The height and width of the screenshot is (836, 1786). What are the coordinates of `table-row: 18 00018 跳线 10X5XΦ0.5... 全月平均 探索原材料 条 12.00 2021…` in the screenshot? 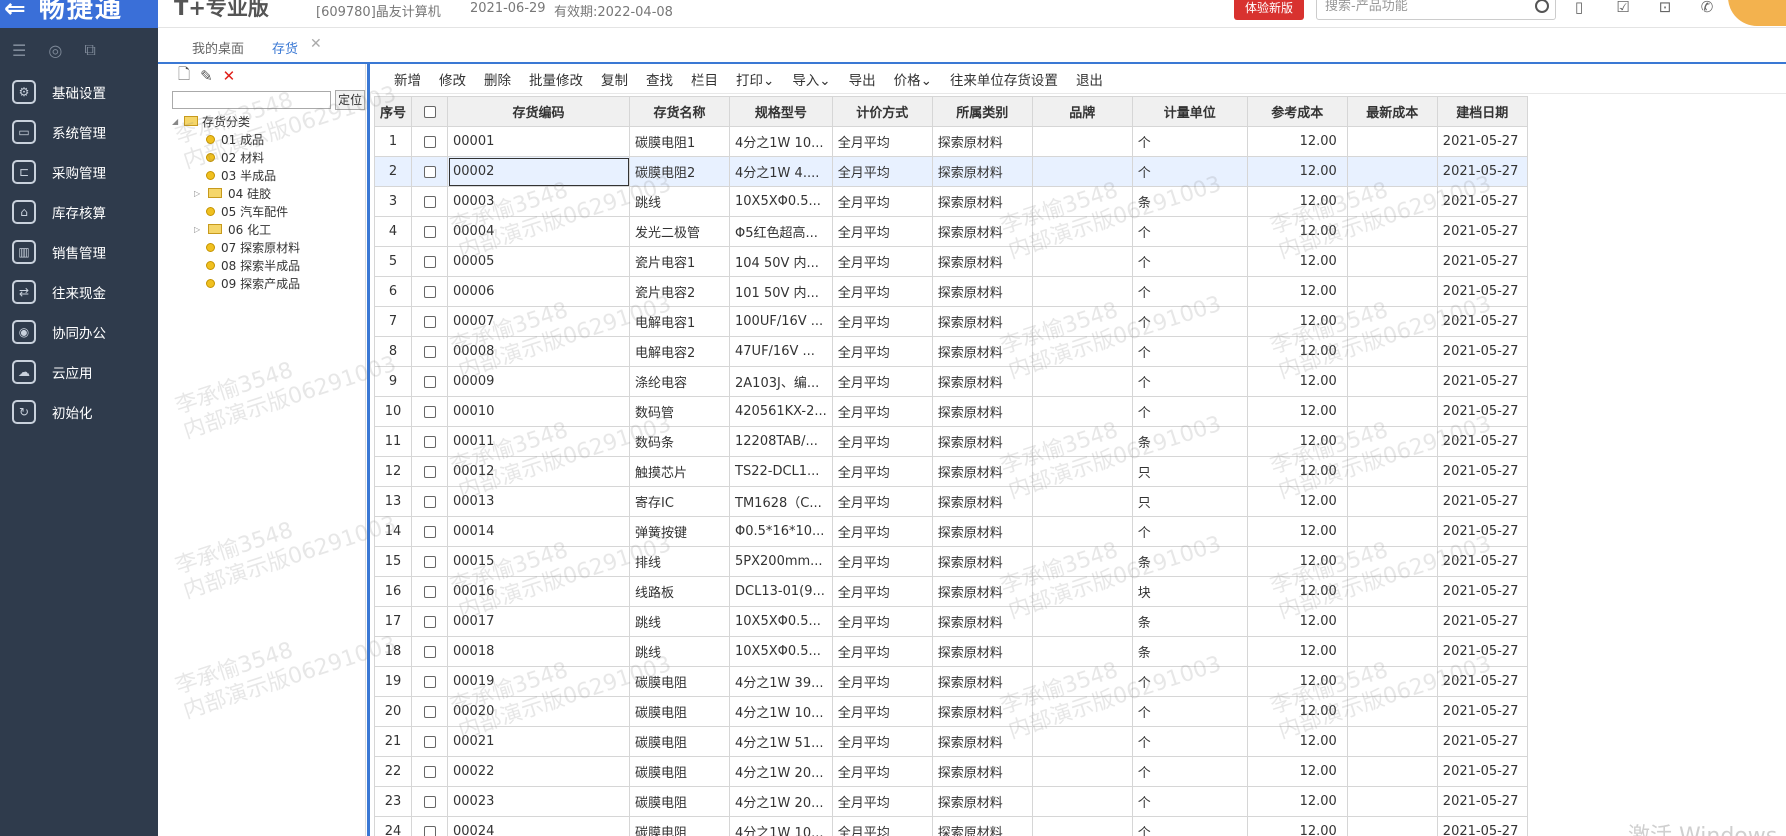 It's located at (950, 651).